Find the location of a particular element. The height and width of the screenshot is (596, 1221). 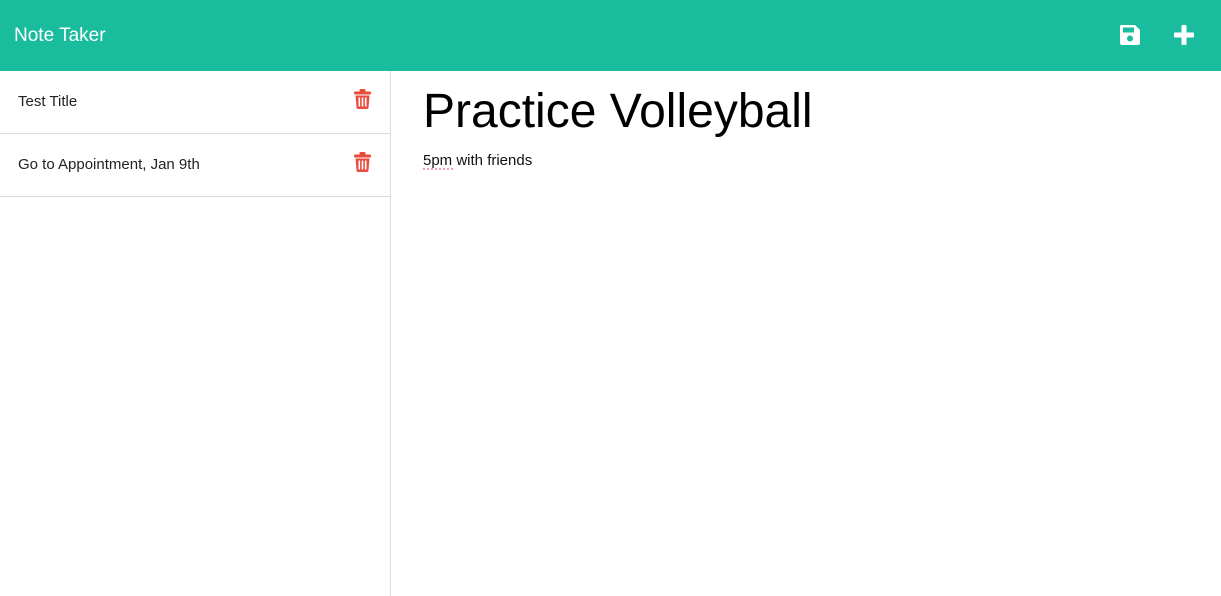

save-note-icon is located at coordinates (1130, 35).